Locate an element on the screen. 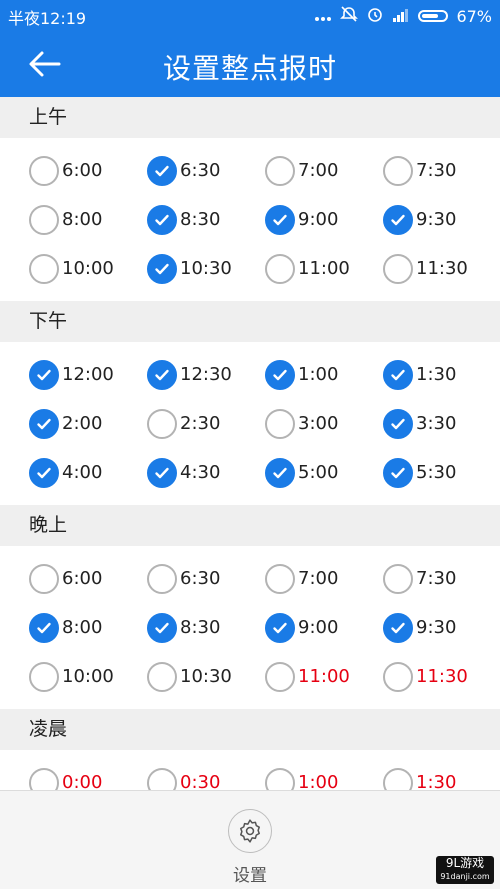 The height and width of the screenshot is (889, 500). time-checkbox-item: 4:00 is located at coordinates (88, 472).